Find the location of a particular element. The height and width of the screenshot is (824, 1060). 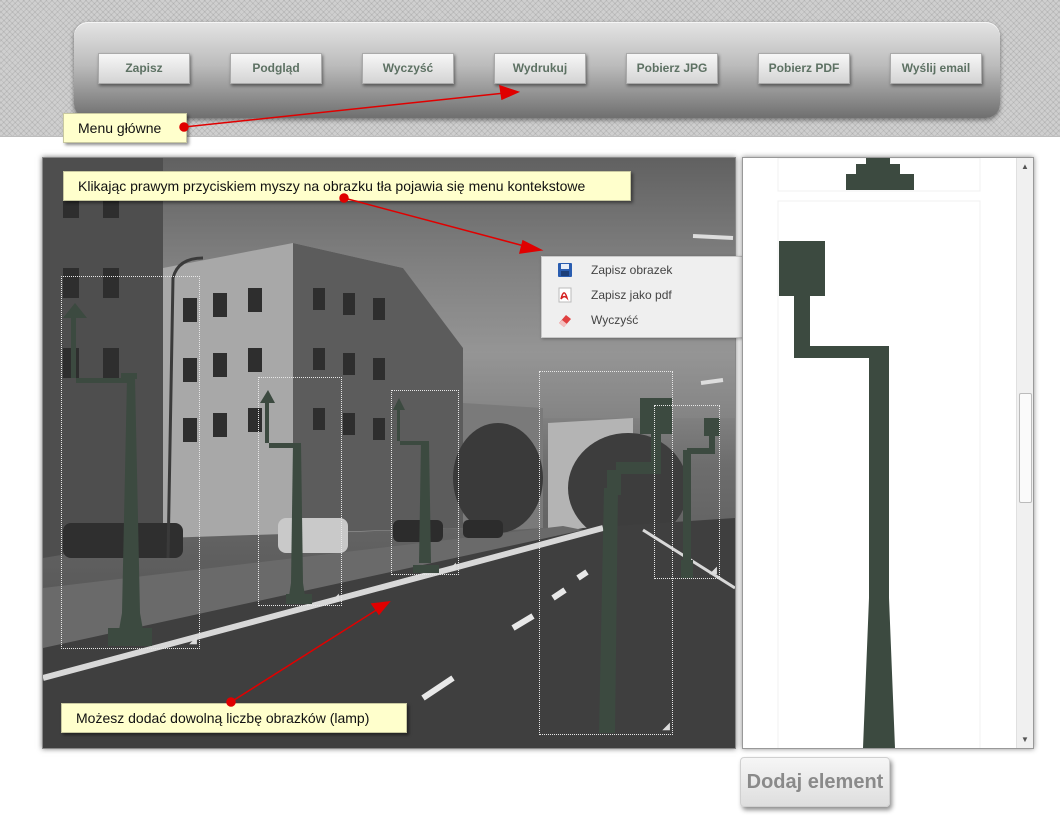

download-pdf-button: Pobierz PDF is located at coordinates (804, 68).